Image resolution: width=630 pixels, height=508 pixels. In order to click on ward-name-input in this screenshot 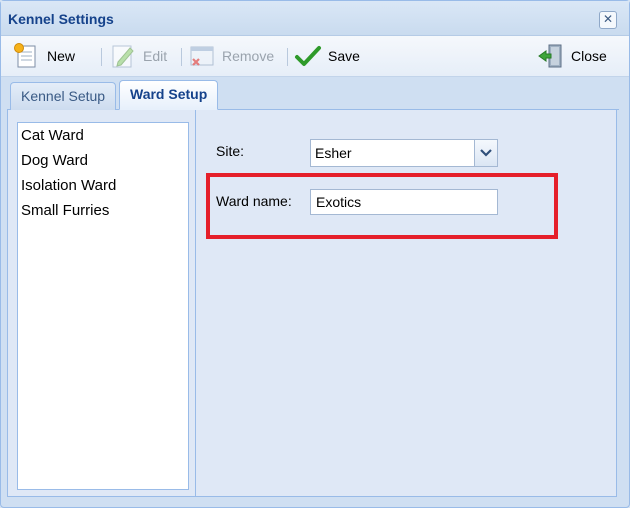, I will do `click(404, 202)`.